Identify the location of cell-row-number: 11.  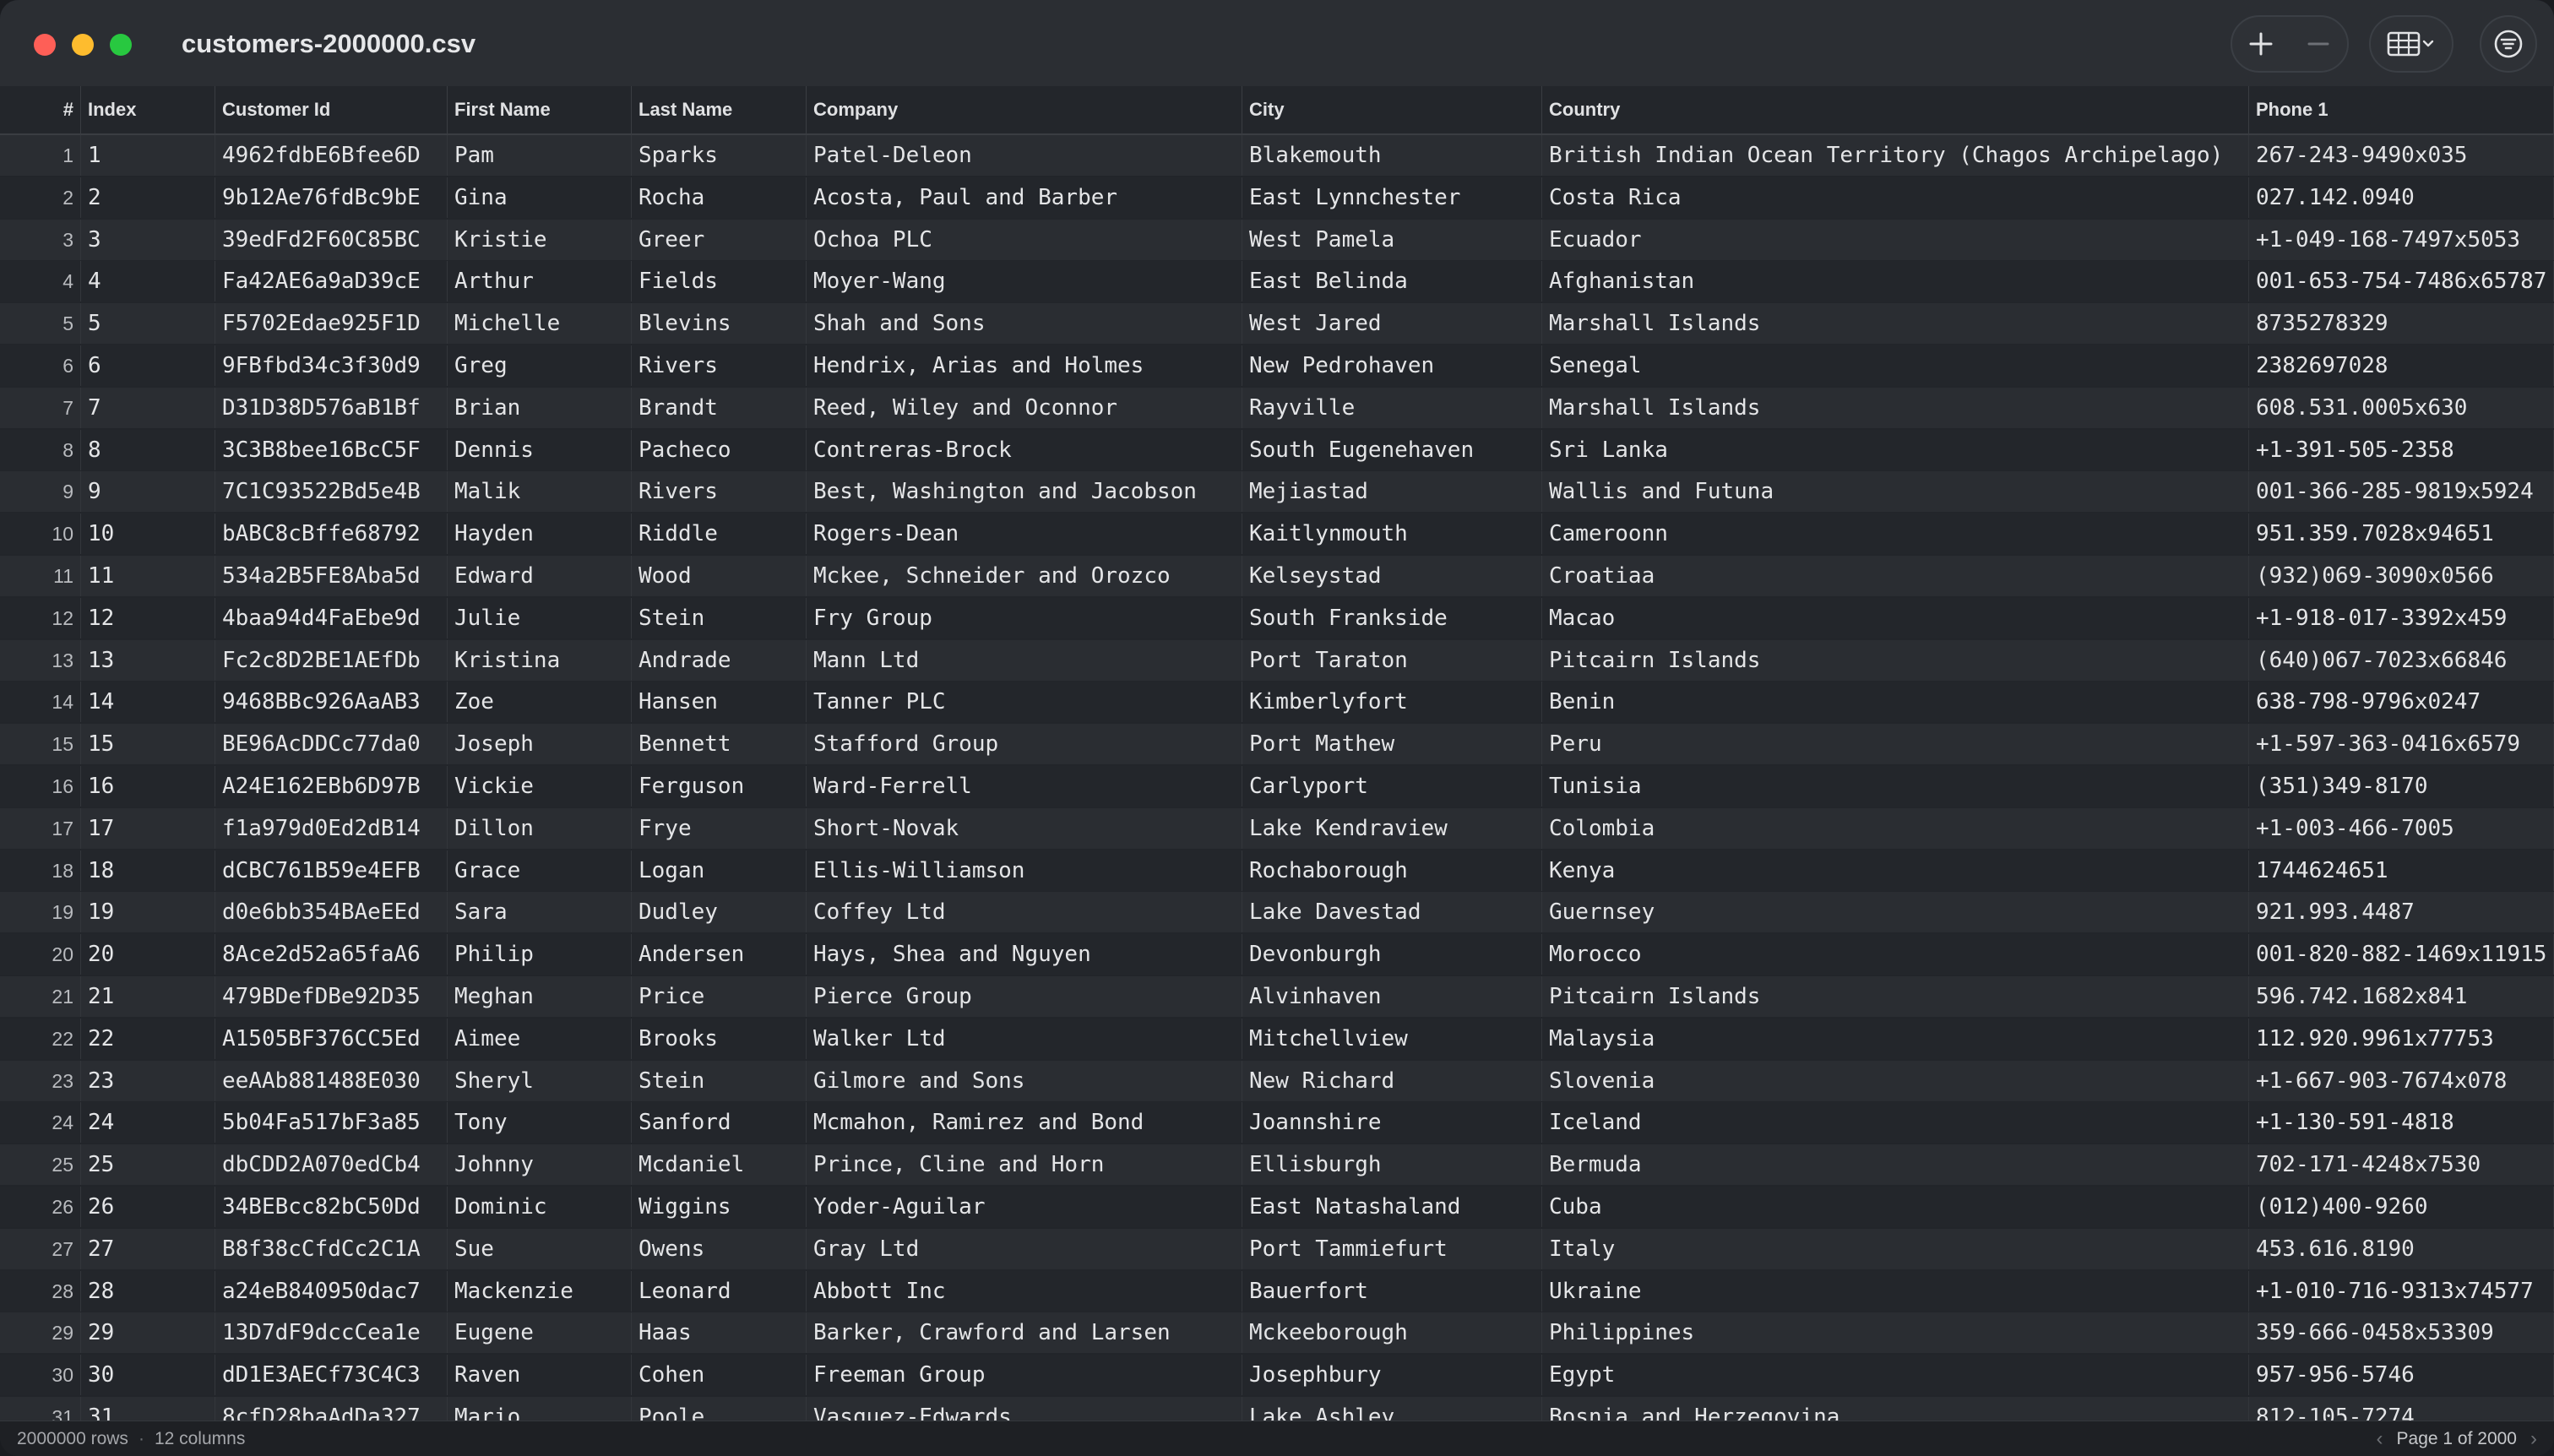
(40, 576).